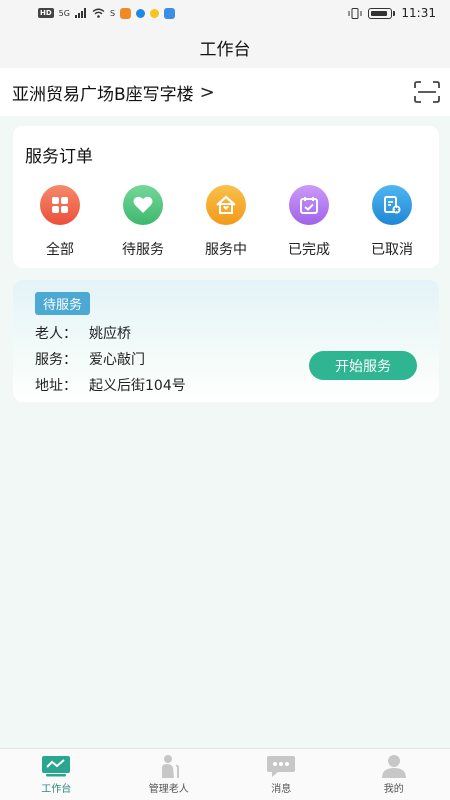  What do you see at coordinates (169, 766) in the screenshot?
I see `elderly-icon` at bounding box center [169, 766].